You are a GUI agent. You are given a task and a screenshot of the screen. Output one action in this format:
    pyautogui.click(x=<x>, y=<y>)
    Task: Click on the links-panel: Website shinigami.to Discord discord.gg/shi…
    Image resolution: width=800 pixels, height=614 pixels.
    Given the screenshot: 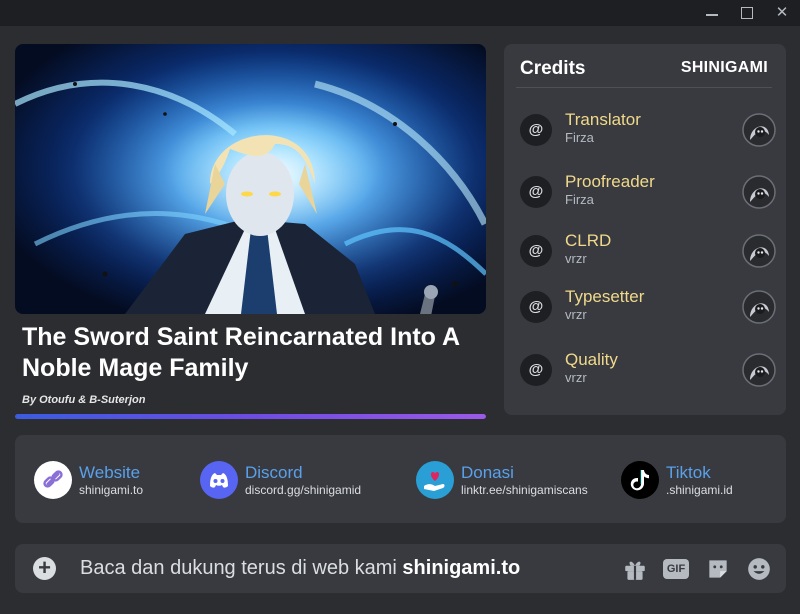 What is the action you would take?
    pyautogui.click(x=400, y=479)
    